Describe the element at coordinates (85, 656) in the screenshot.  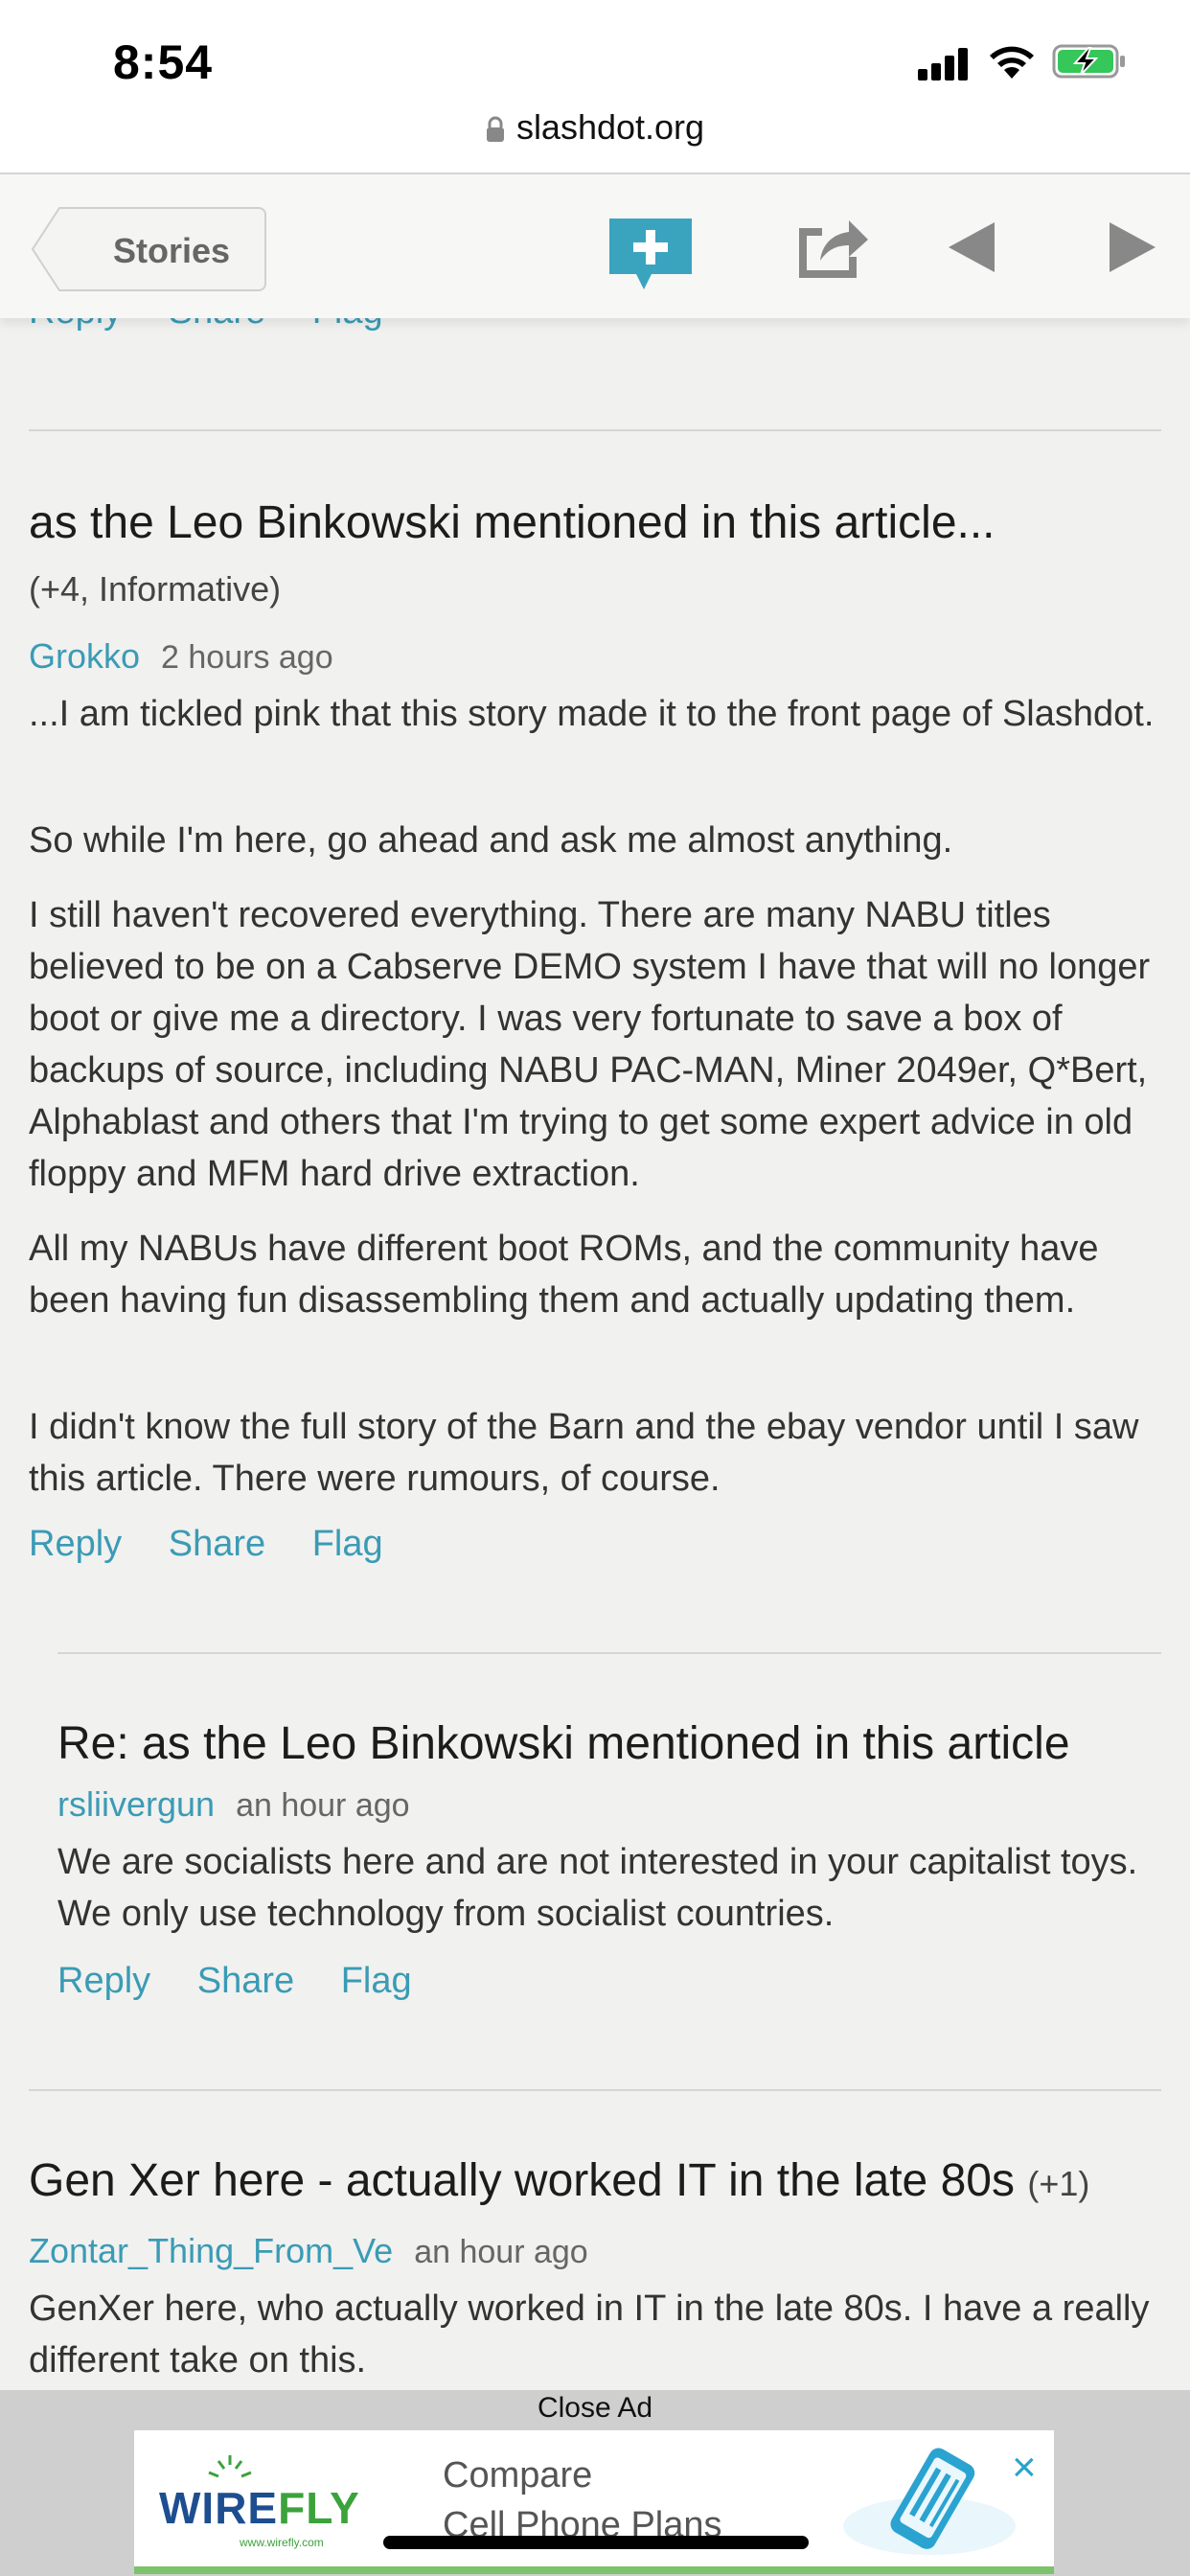
I see `comment-author: Grokko` at that location.